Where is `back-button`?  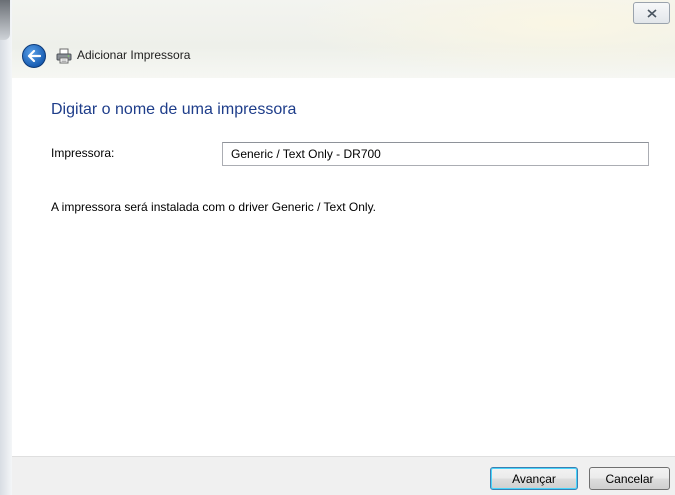
back-button is located at coordinates (34, 56).